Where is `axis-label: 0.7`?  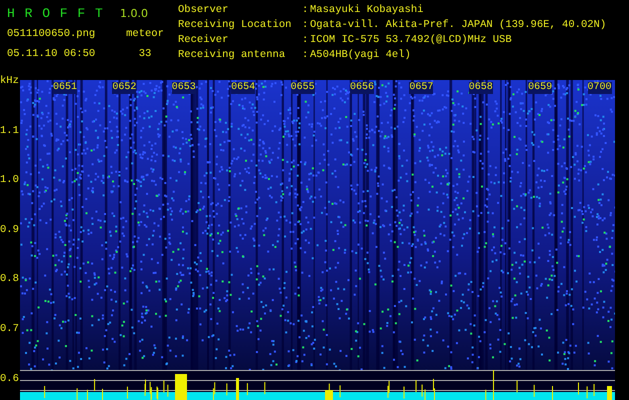
axis-label: 0.7 is located at coordinates (10, 329).